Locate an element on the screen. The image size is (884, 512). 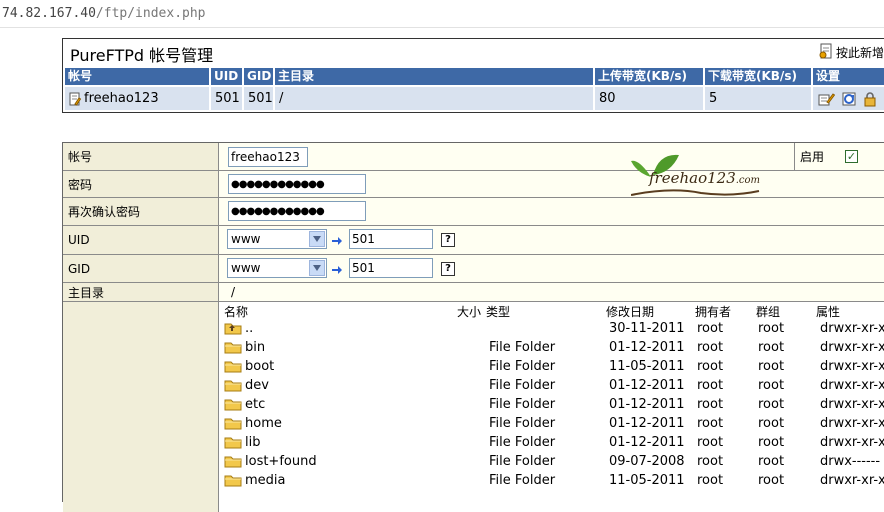
gid-cell: www ? is located at coordinates (551, 268).